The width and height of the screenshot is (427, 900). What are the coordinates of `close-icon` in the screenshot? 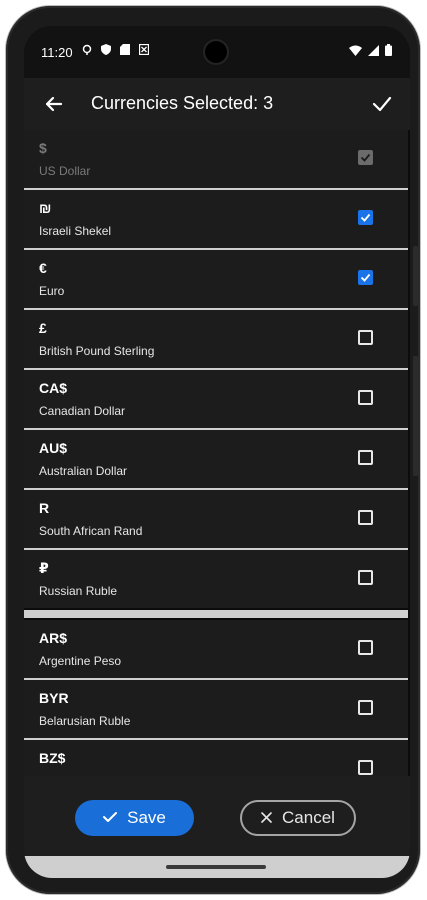 It's located at (266, 818).